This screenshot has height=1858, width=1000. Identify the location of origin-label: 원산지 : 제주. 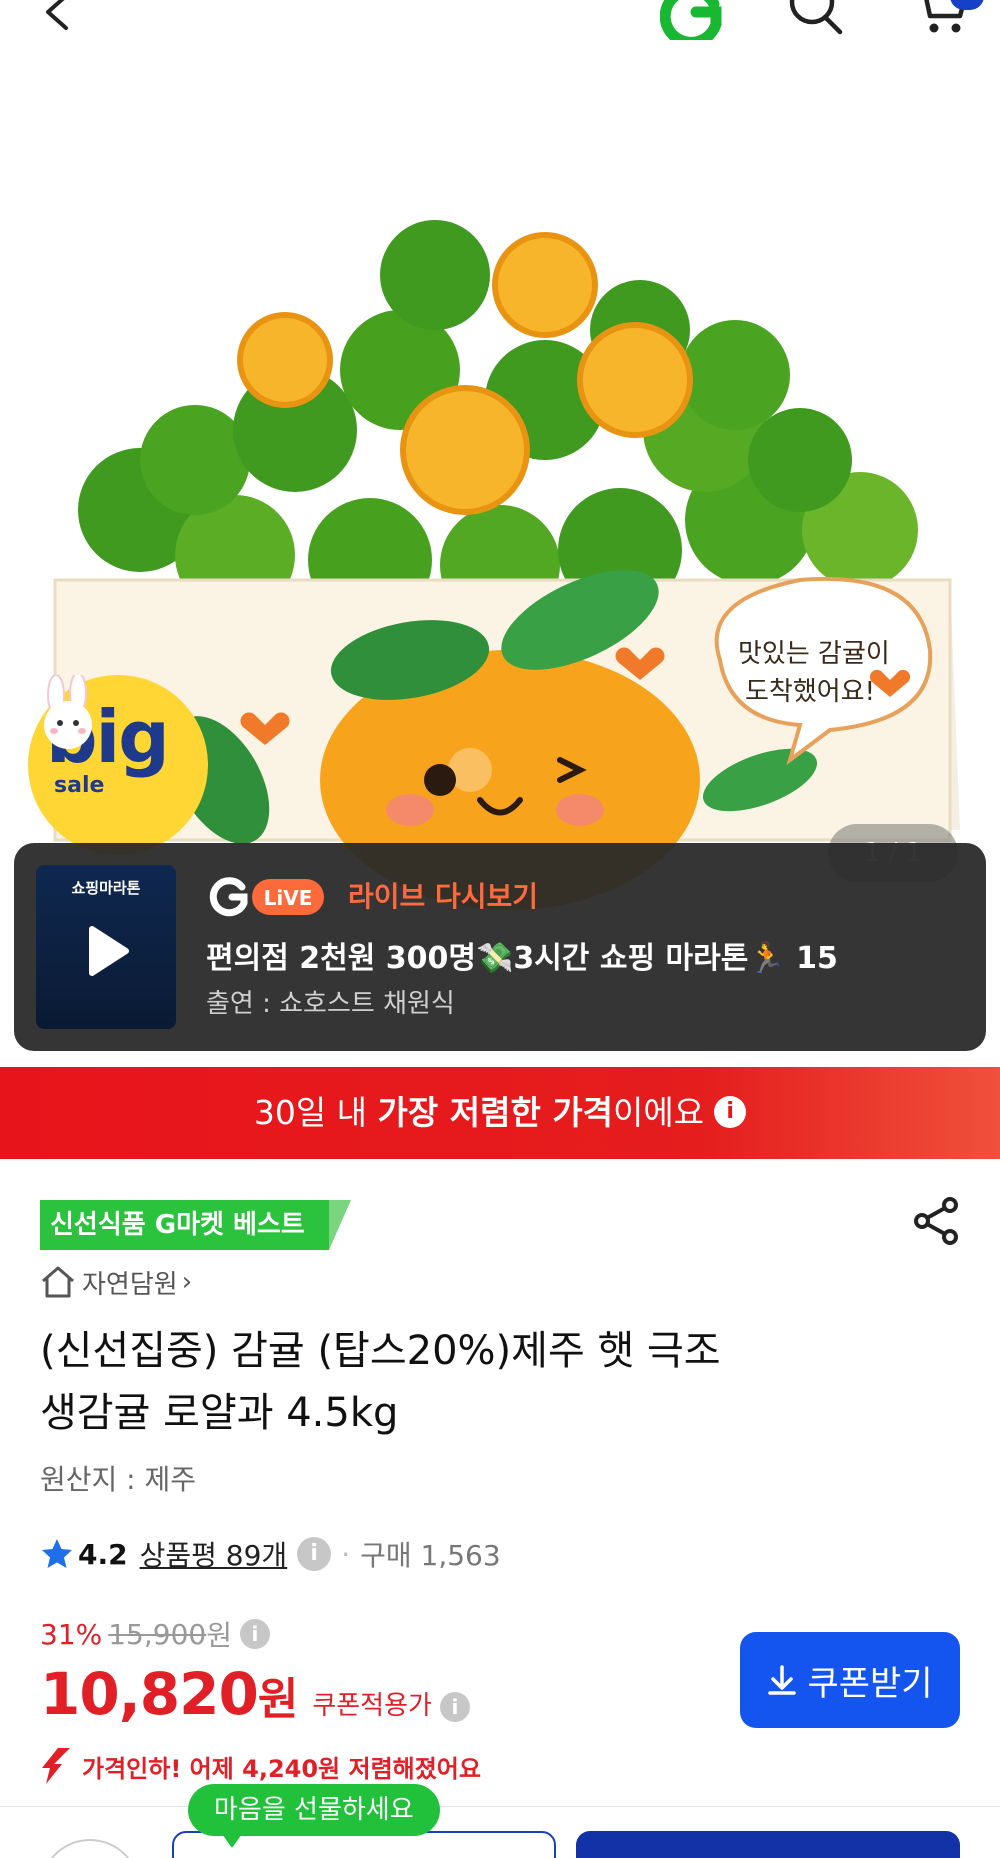
(118, 1479).